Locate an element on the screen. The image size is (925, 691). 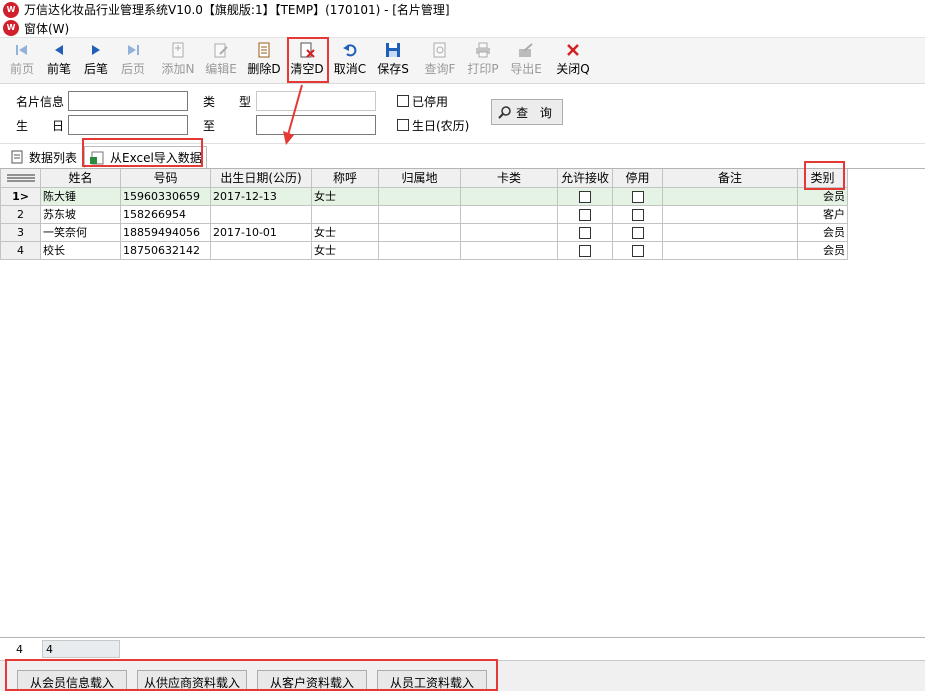
query-button-toolbar: 查询F is located at coordinates (440, 61).